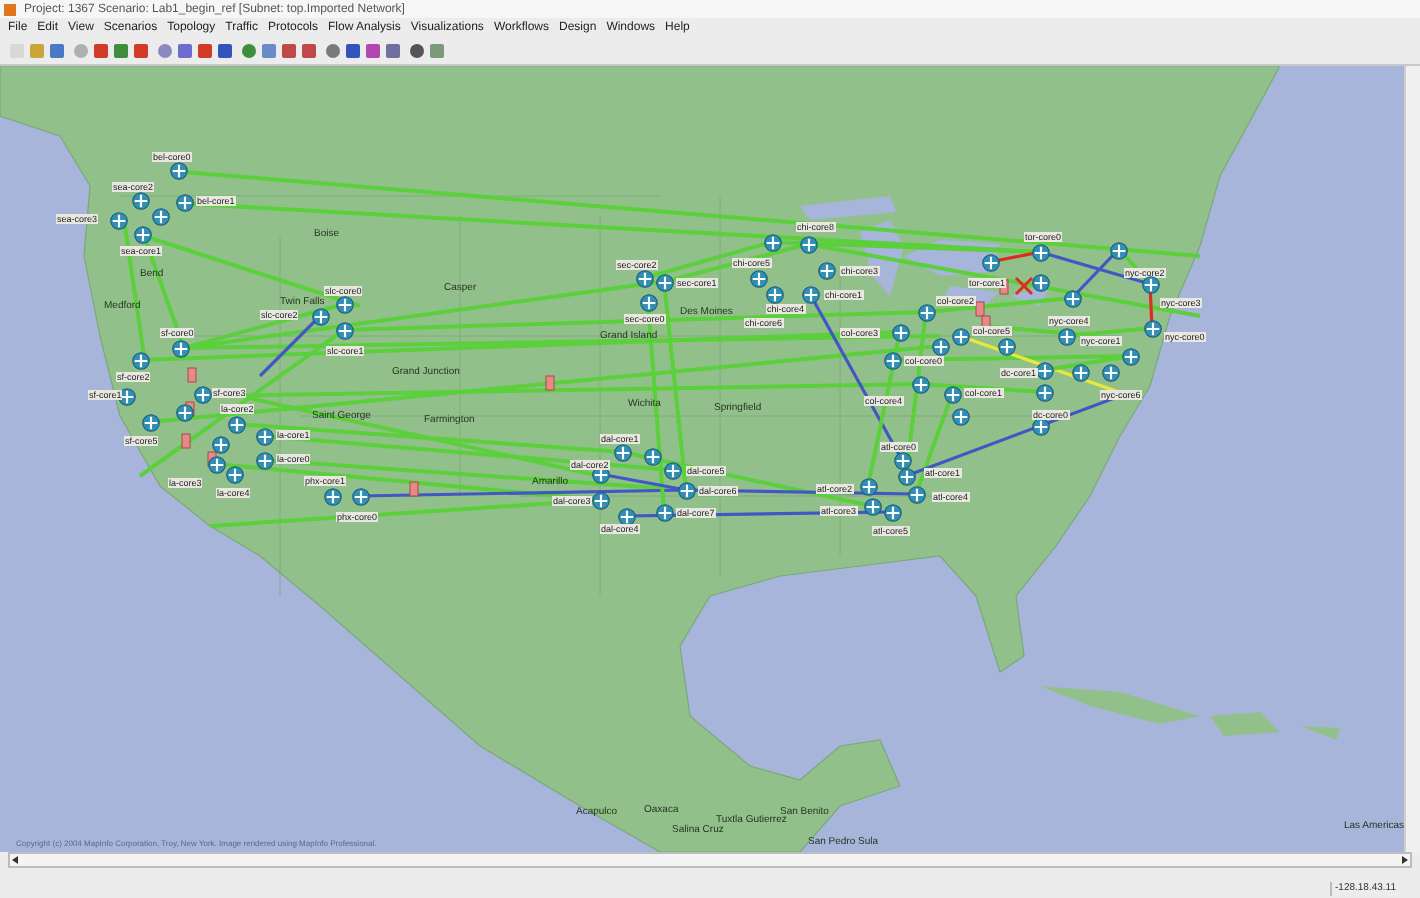  What do you see at coordinates (1412, 459) in the screenshot?
I see `vertical-scrollbar` at bounding box center [1412, 459].